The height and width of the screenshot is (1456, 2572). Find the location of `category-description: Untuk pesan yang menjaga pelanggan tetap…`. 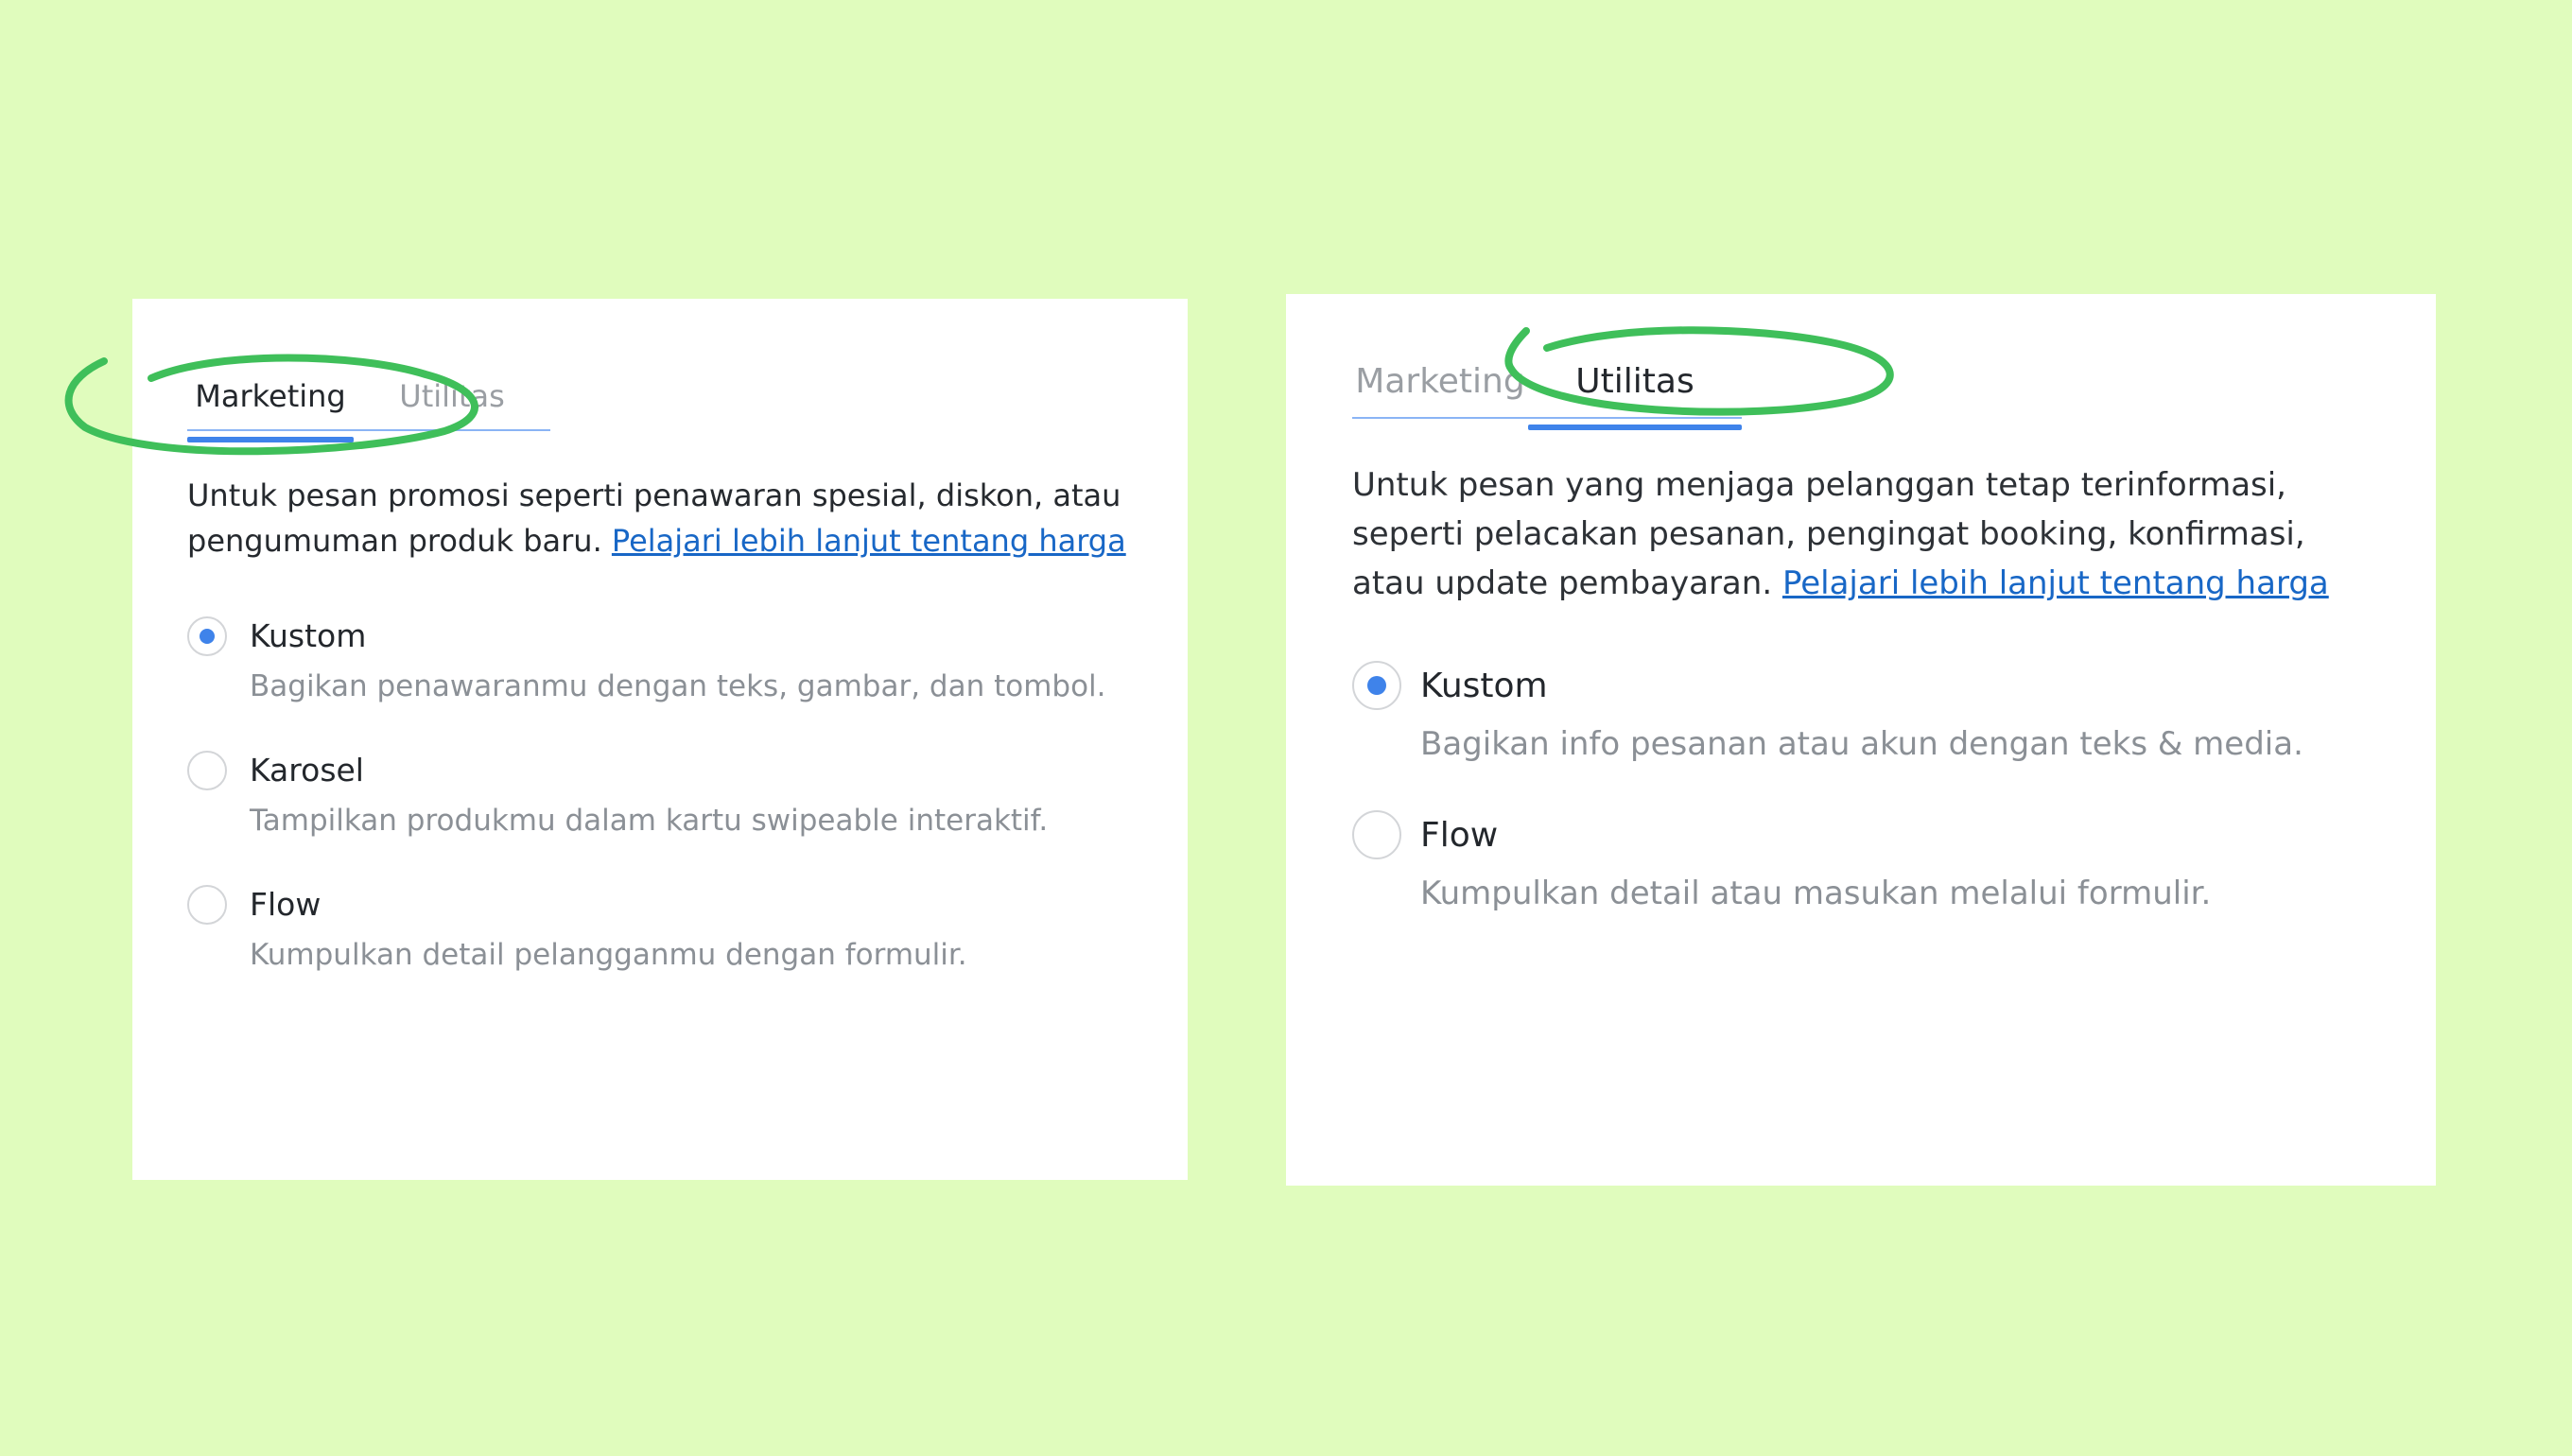

category-description: Untuk pesan yang menjaga pelanggan tetap… is located at coordinates (1861, 534).